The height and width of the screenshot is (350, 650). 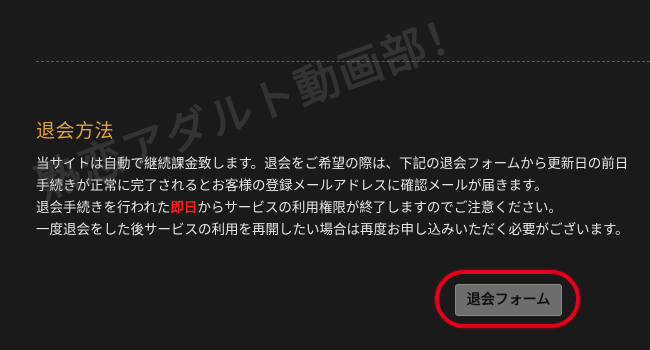 I want to click on button-highlight-ring: 退会フォーム, so click(x=507, y=299).